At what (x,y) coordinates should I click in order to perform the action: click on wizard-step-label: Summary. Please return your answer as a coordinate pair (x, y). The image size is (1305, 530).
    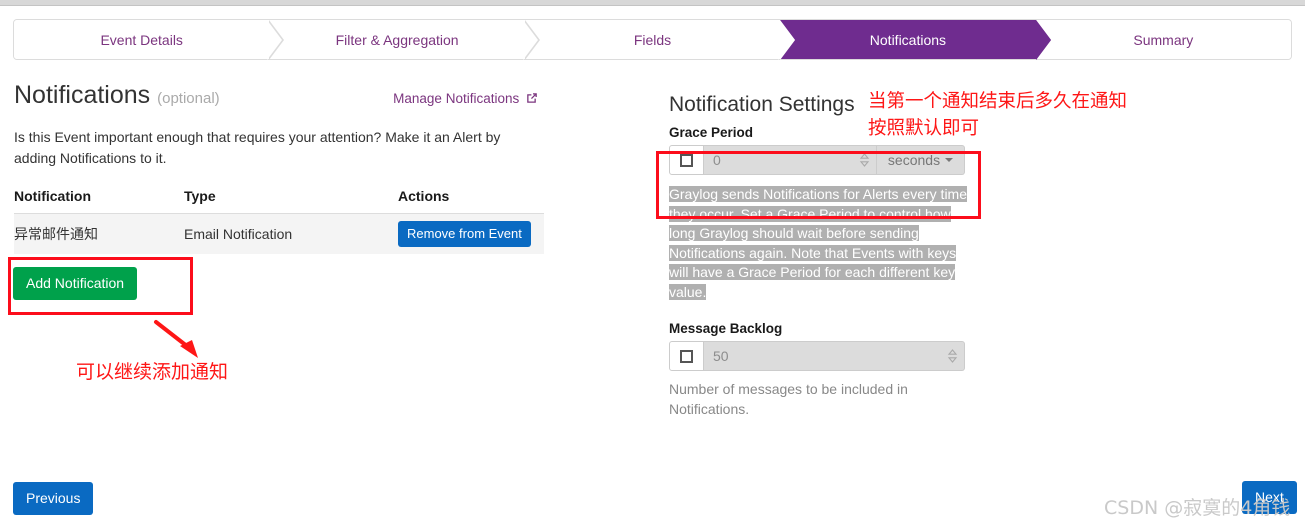
    Looking at the image, I should click on (1163, 39).